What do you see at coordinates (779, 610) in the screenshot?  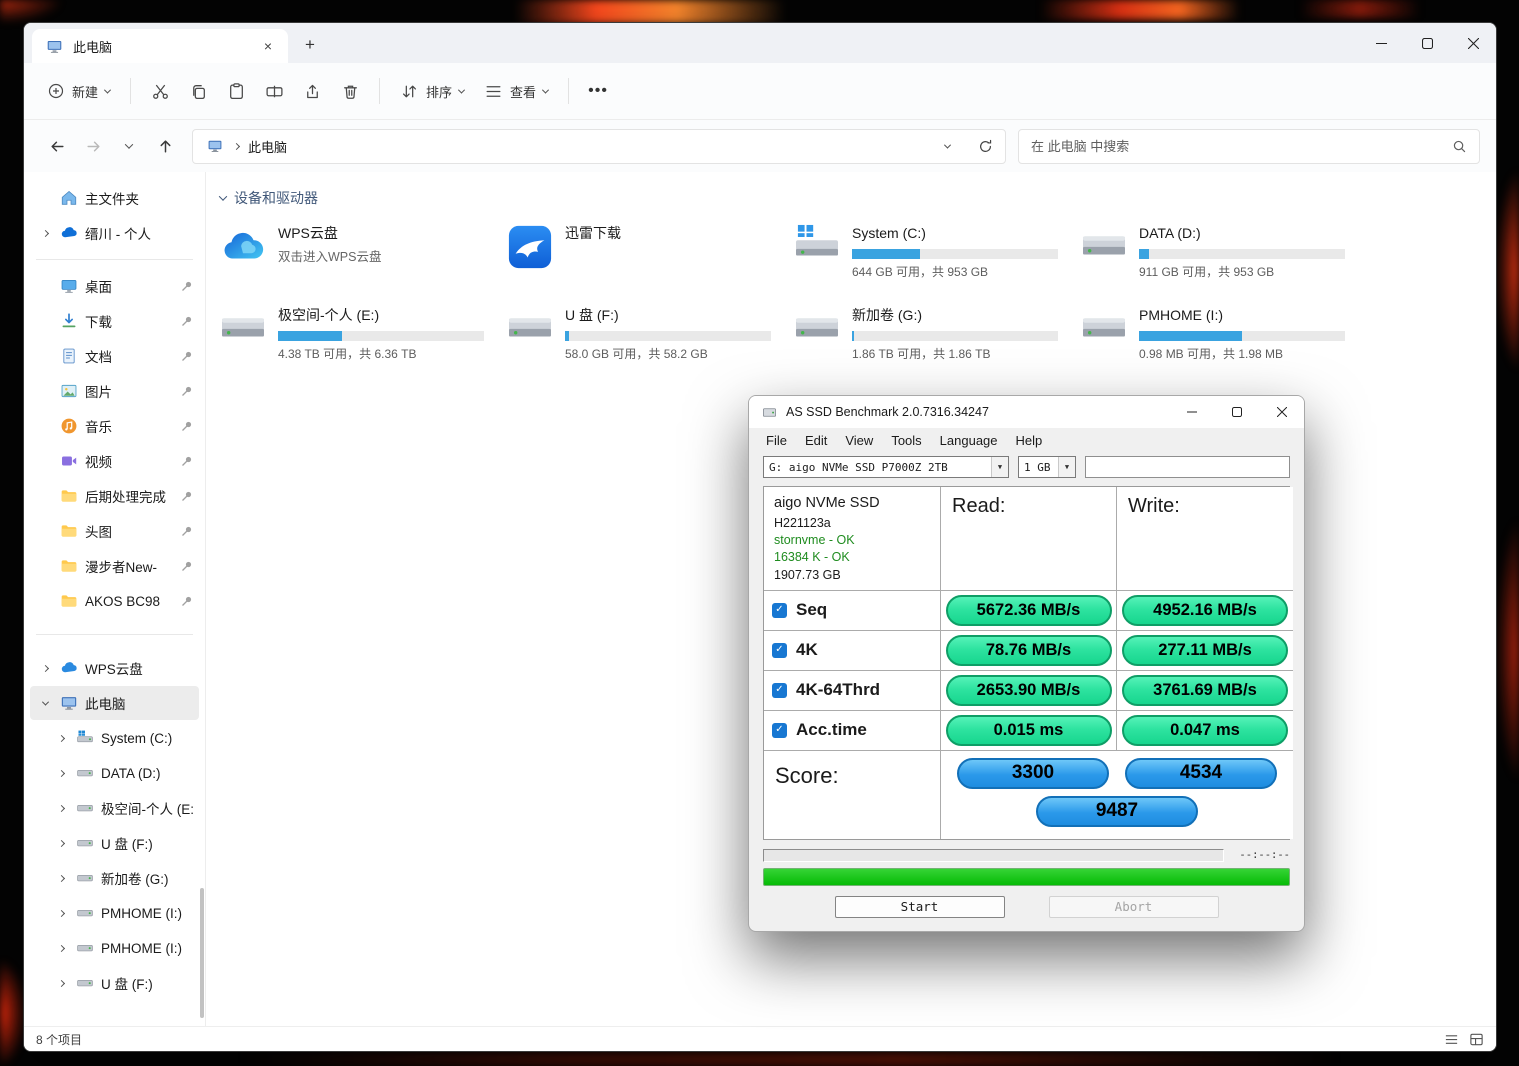 I see `checkbox-seq` at bounding box center [779, 610].